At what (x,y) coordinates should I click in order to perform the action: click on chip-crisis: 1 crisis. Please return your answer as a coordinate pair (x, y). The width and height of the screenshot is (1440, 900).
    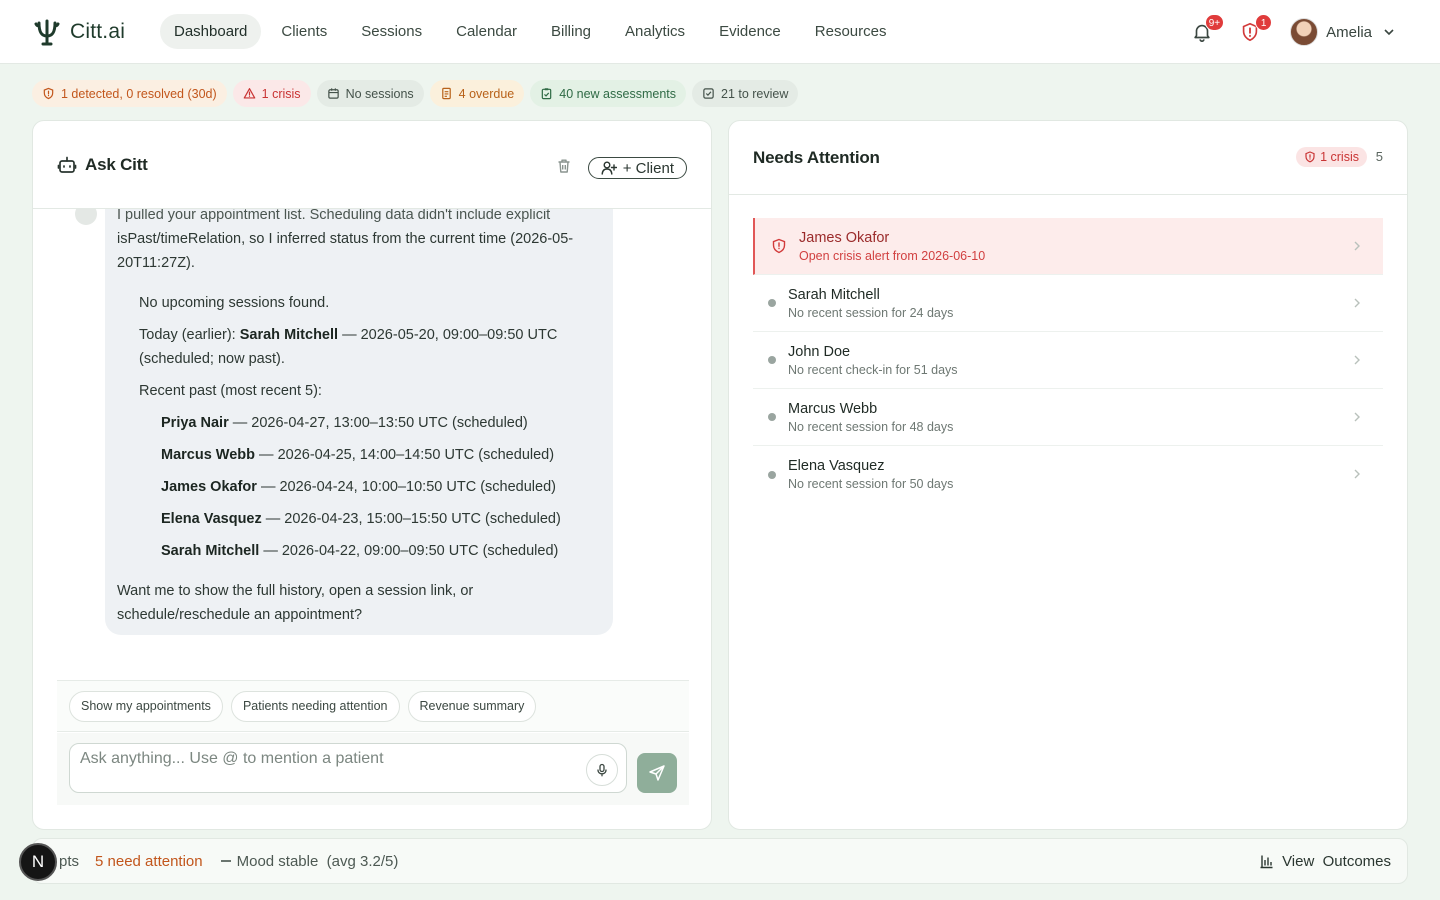
    Looking at the image, I should click on (271, 93).